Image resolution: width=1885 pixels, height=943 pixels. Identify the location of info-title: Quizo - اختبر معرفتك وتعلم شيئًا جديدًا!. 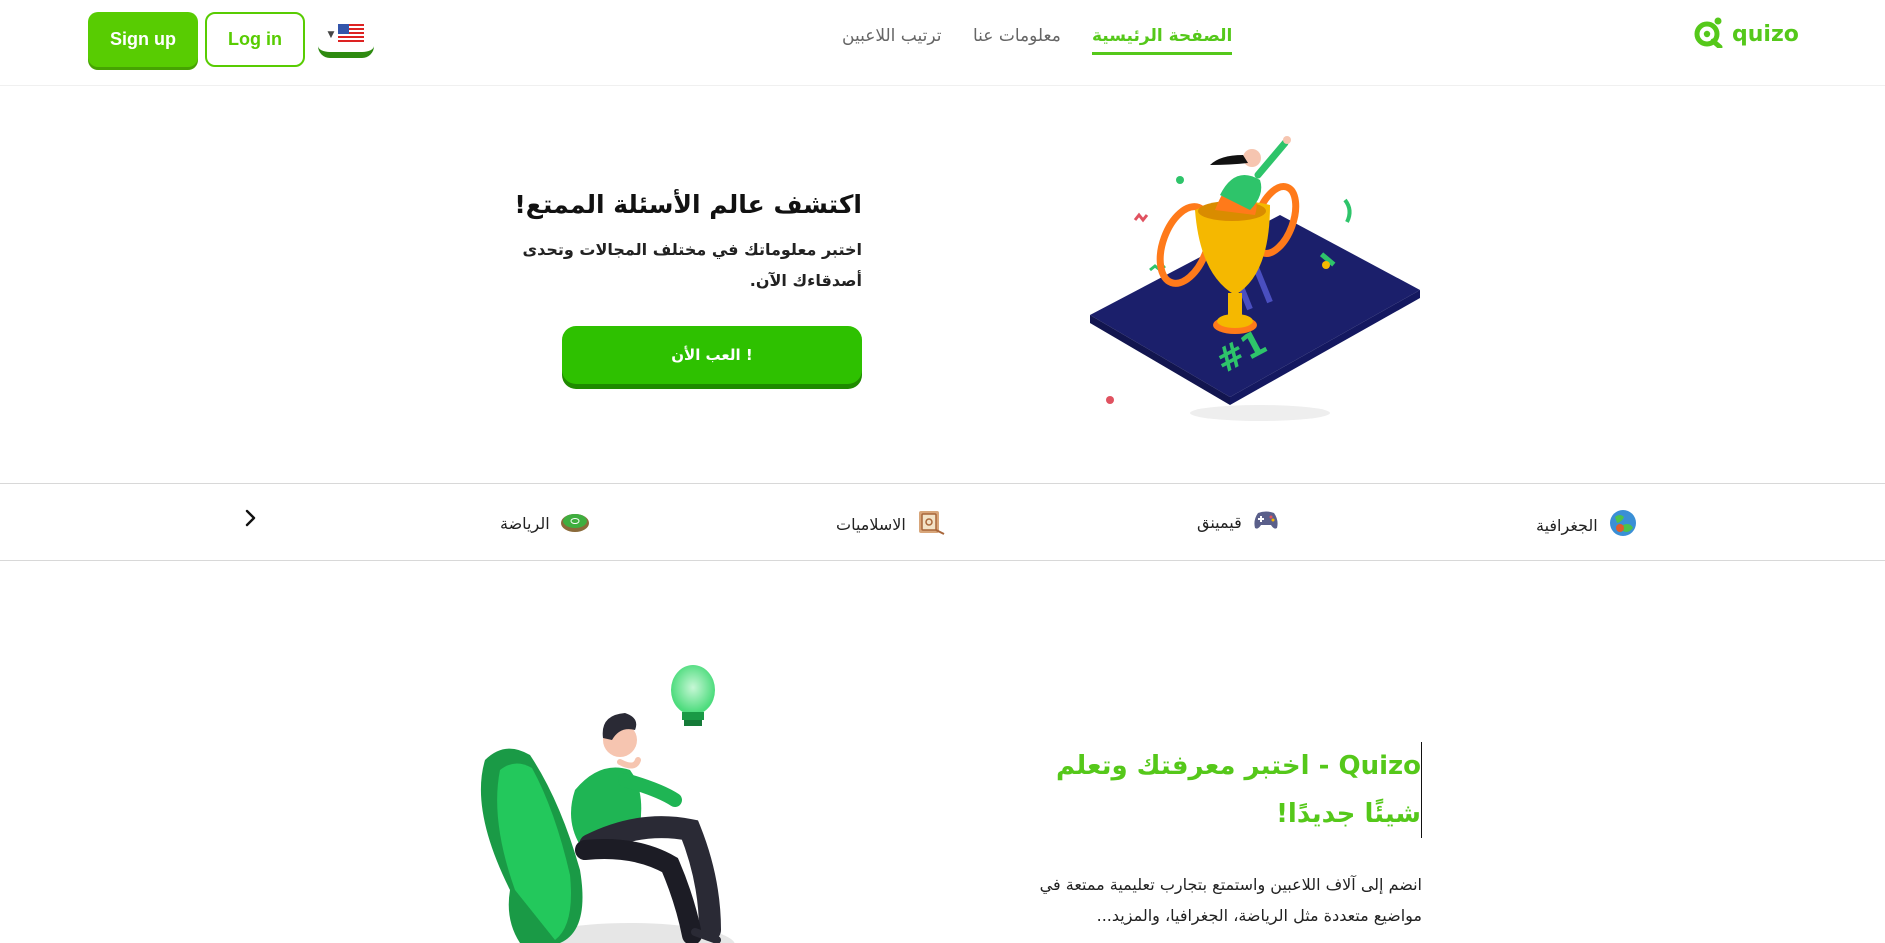
(1211, 790).